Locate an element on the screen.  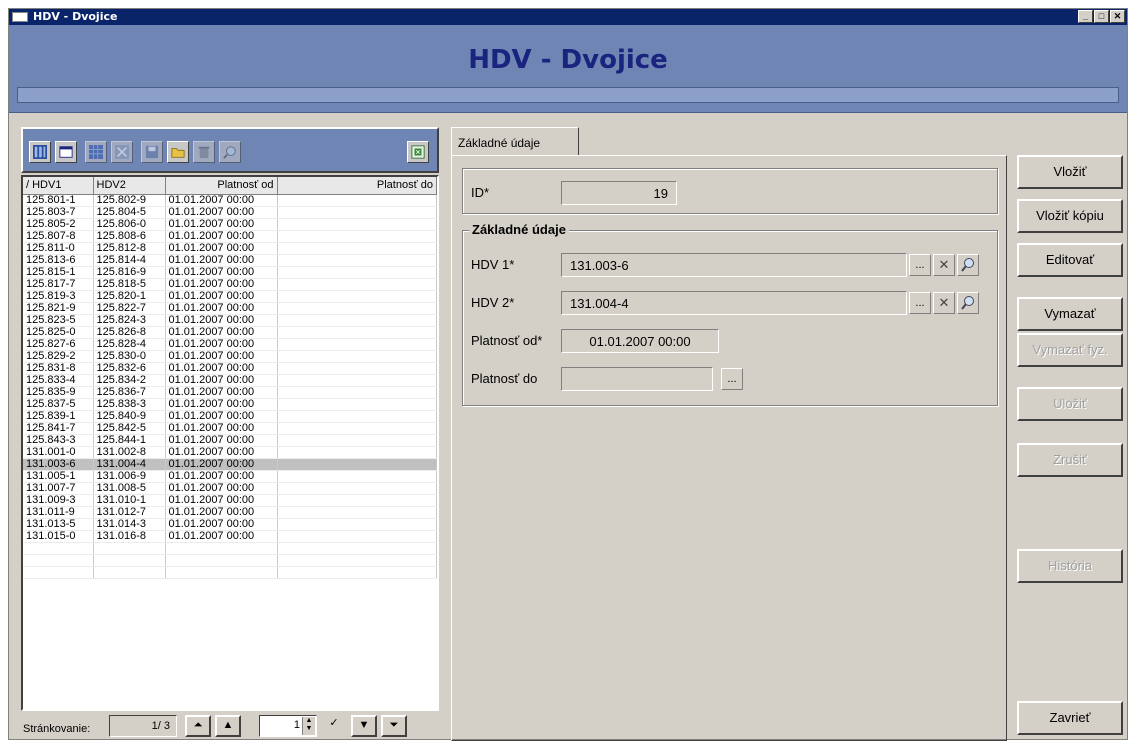
save-button: Uložiť is located at coordinates (1070, 404).